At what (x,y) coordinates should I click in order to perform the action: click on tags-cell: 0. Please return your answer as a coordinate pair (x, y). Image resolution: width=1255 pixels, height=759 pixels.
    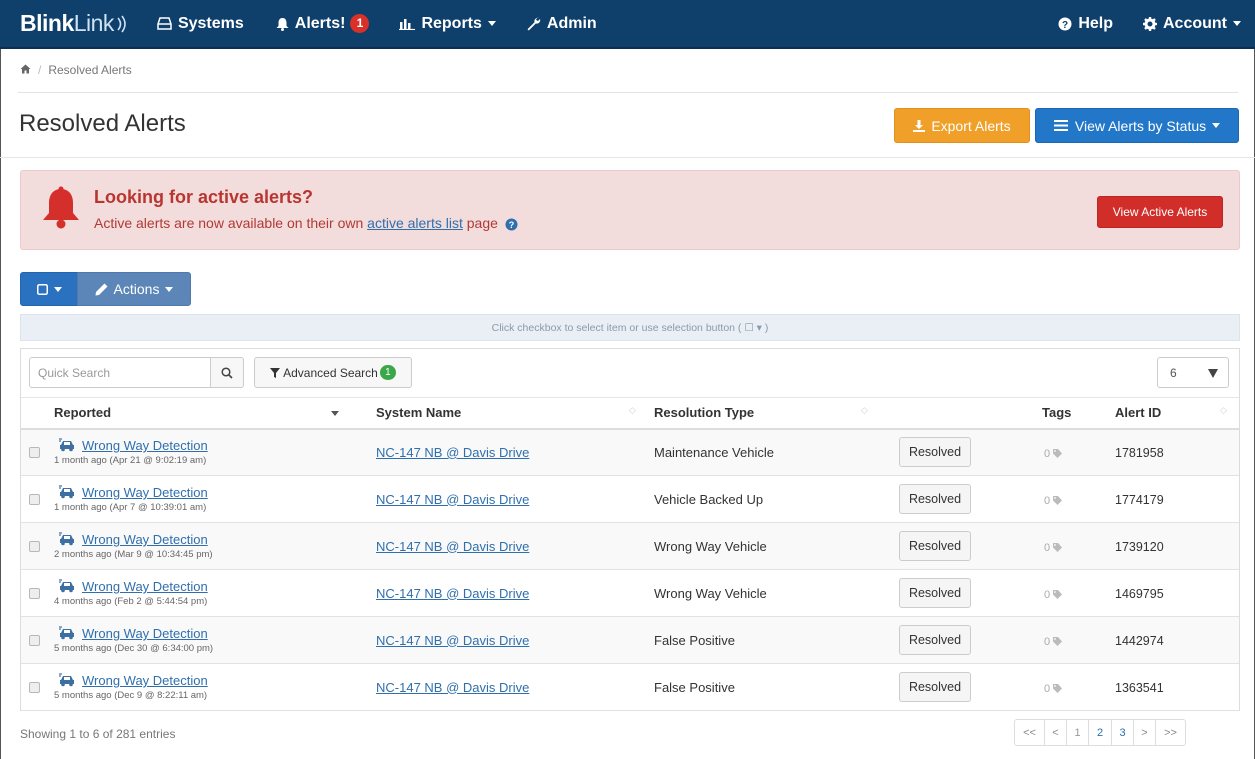
    Looking at the image, I should click on (1073, 687).